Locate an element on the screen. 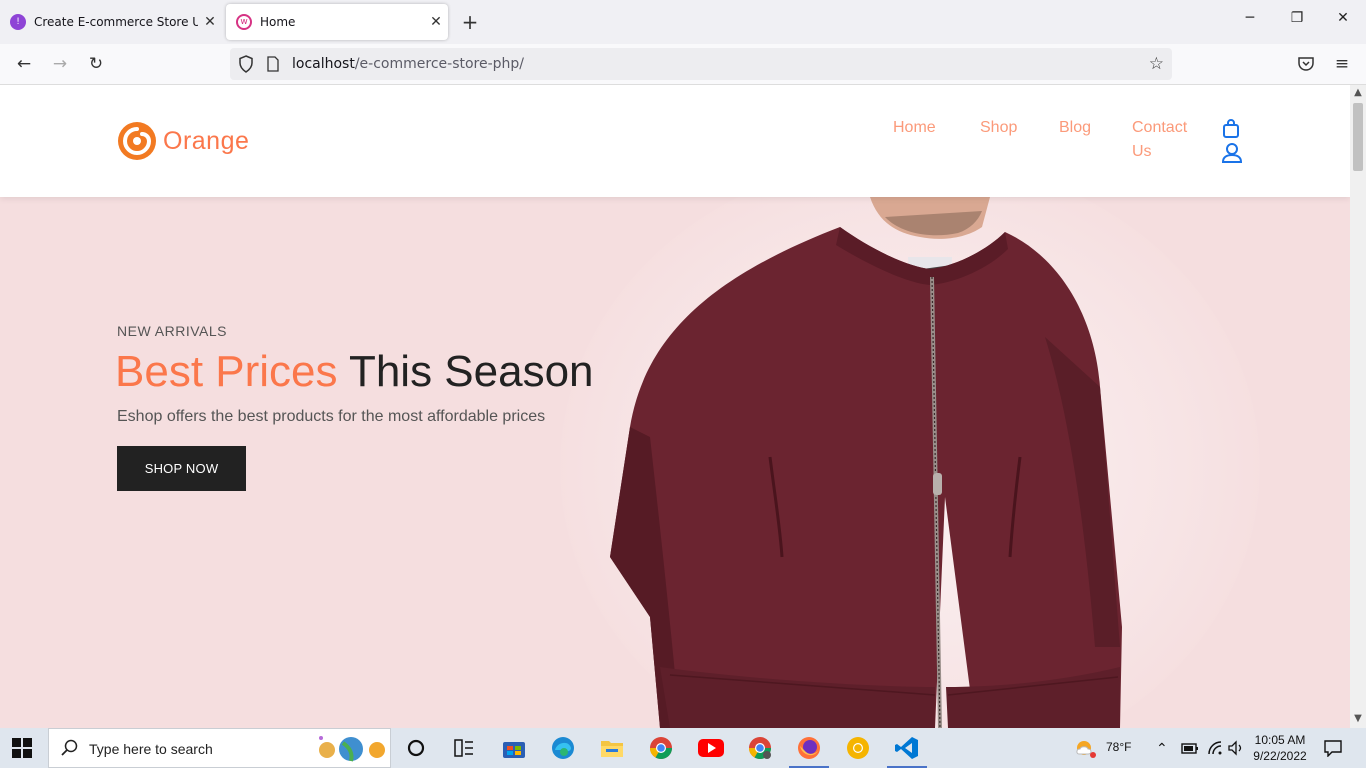 The width and height of the screenshot is (1366, 768). browser-tab-tutorial: ! Create E-commerce Store Using ✕ is located at coordinates (111, 22).